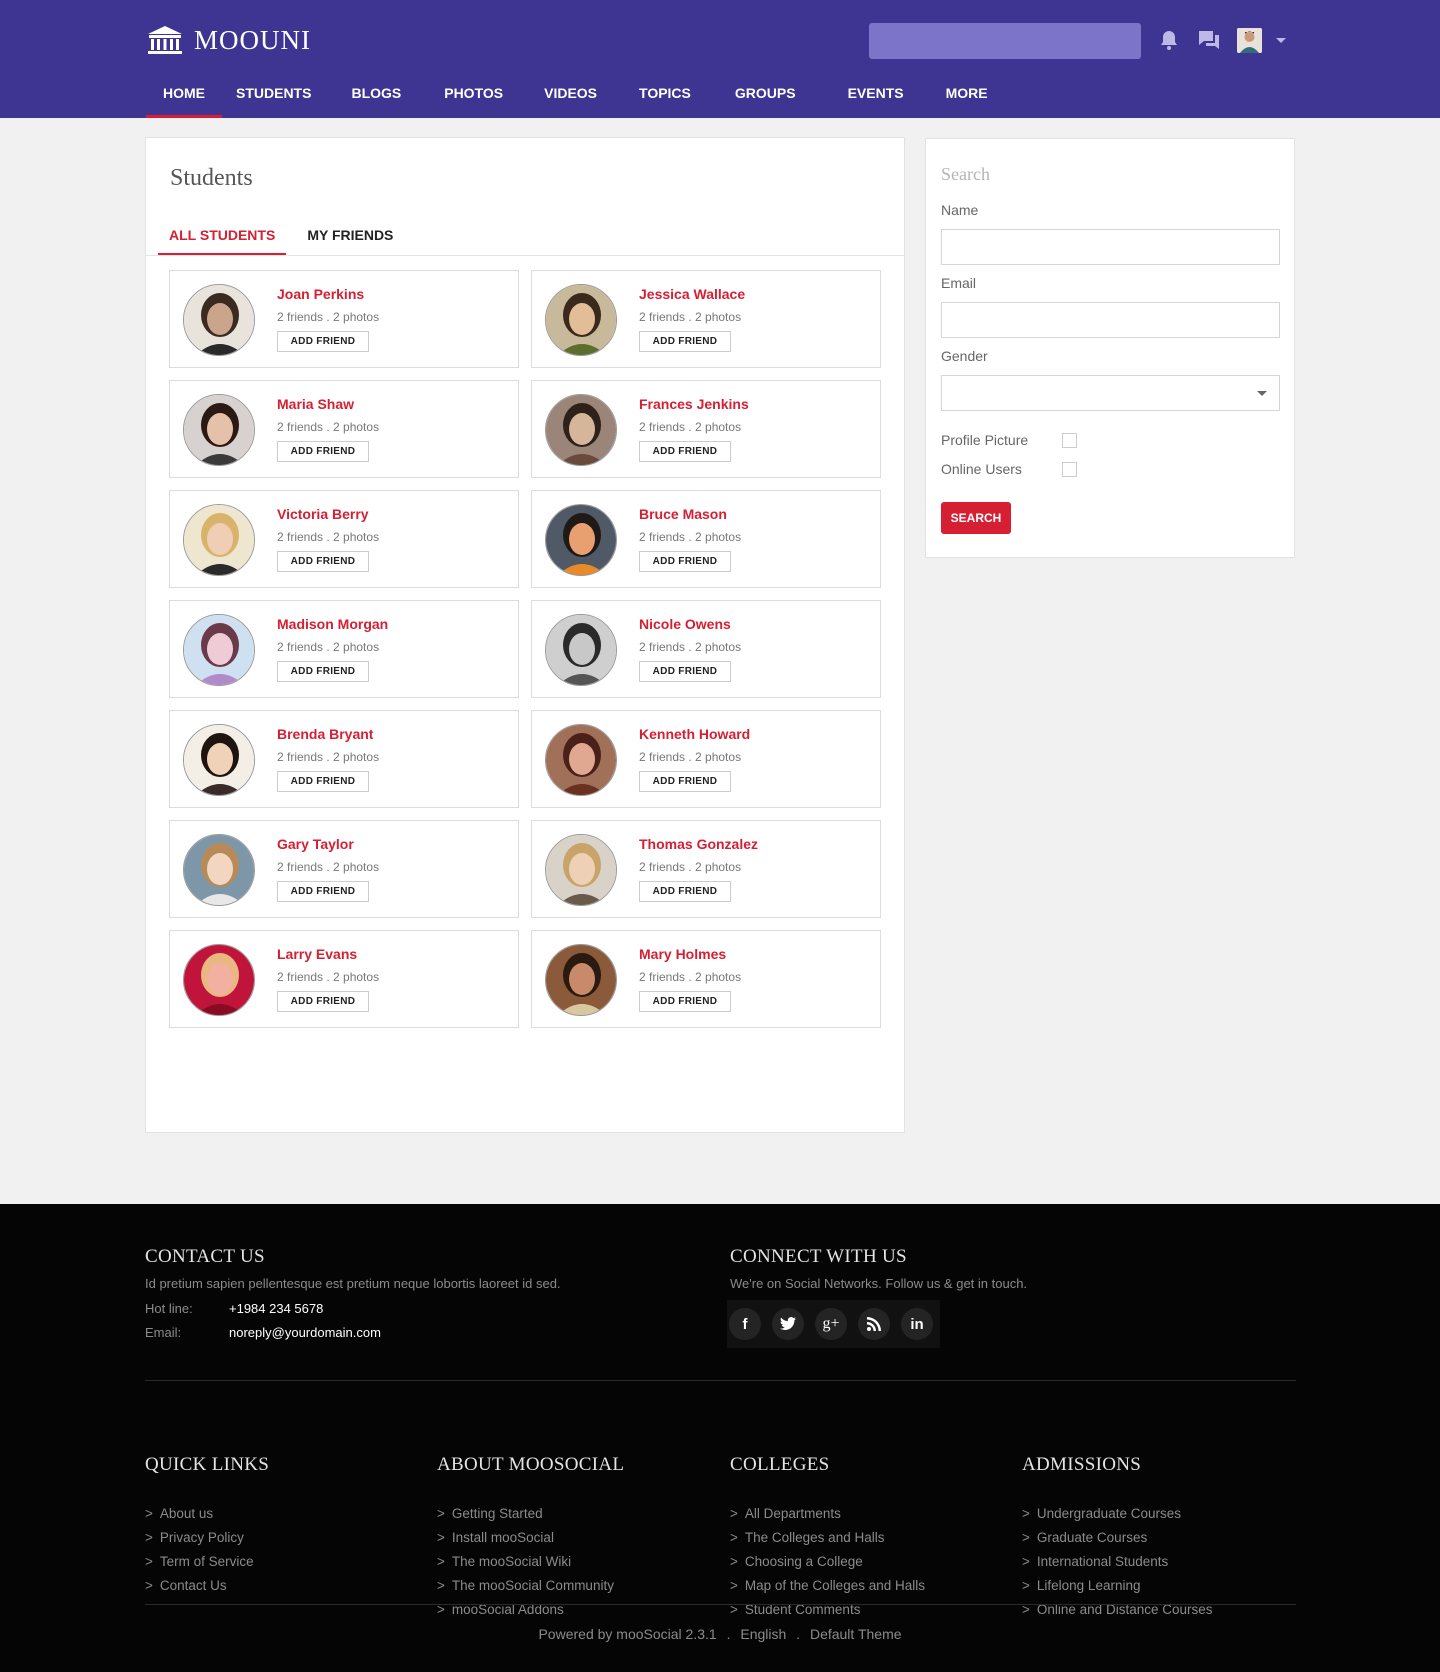 The width and height of the screenshot is (1440, 1672). I want to click on footer-link: > Term of Service, so click(207, 1562).